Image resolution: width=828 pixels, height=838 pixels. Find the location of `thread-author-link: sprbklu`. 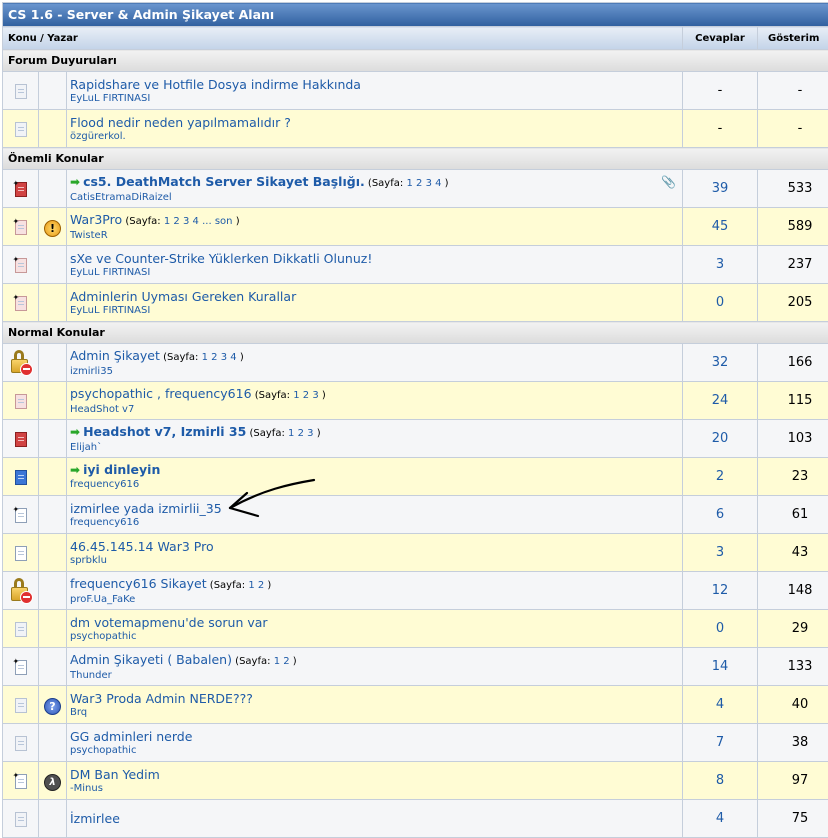

thread-author-link: sprbklu is located at coordinates (376, 561).